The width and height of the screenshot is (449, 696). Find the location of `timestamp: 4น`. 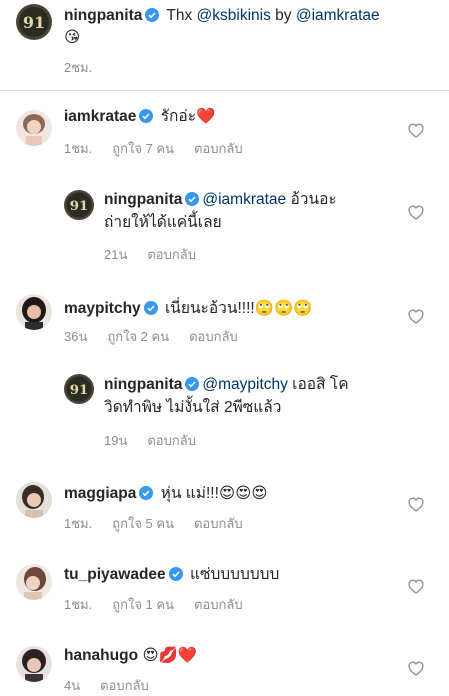

timestamp: 4น is located at coordinates (72, 685).